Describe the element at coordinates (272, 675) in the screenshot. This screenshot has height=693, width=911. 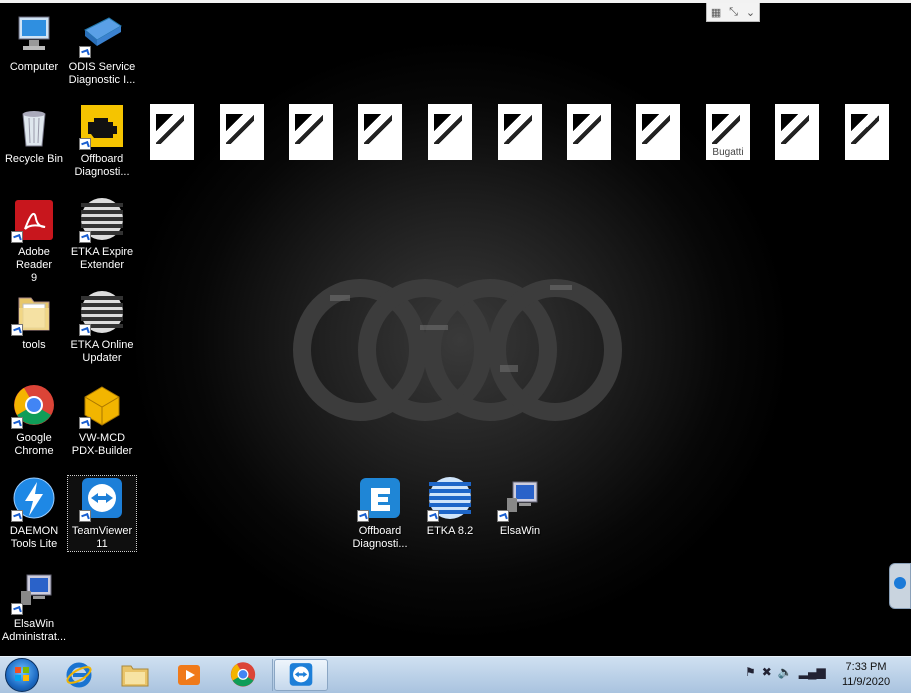
I see `taskbar-separator` at that location.